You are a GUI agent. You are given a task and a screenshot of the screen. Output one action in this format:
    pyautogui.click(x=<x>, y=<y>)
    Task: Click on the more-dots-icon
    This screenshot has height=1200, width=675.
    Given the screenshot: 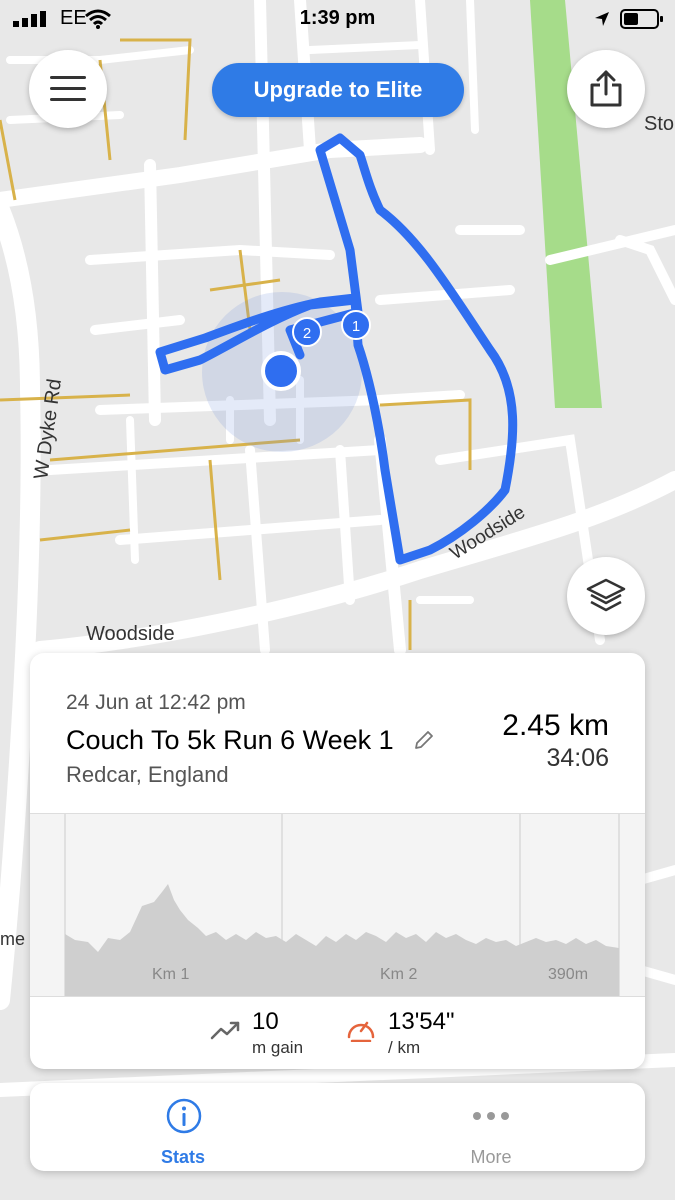 What is the action you would take?
    pyautogui.click(x=491, y=1116)
    